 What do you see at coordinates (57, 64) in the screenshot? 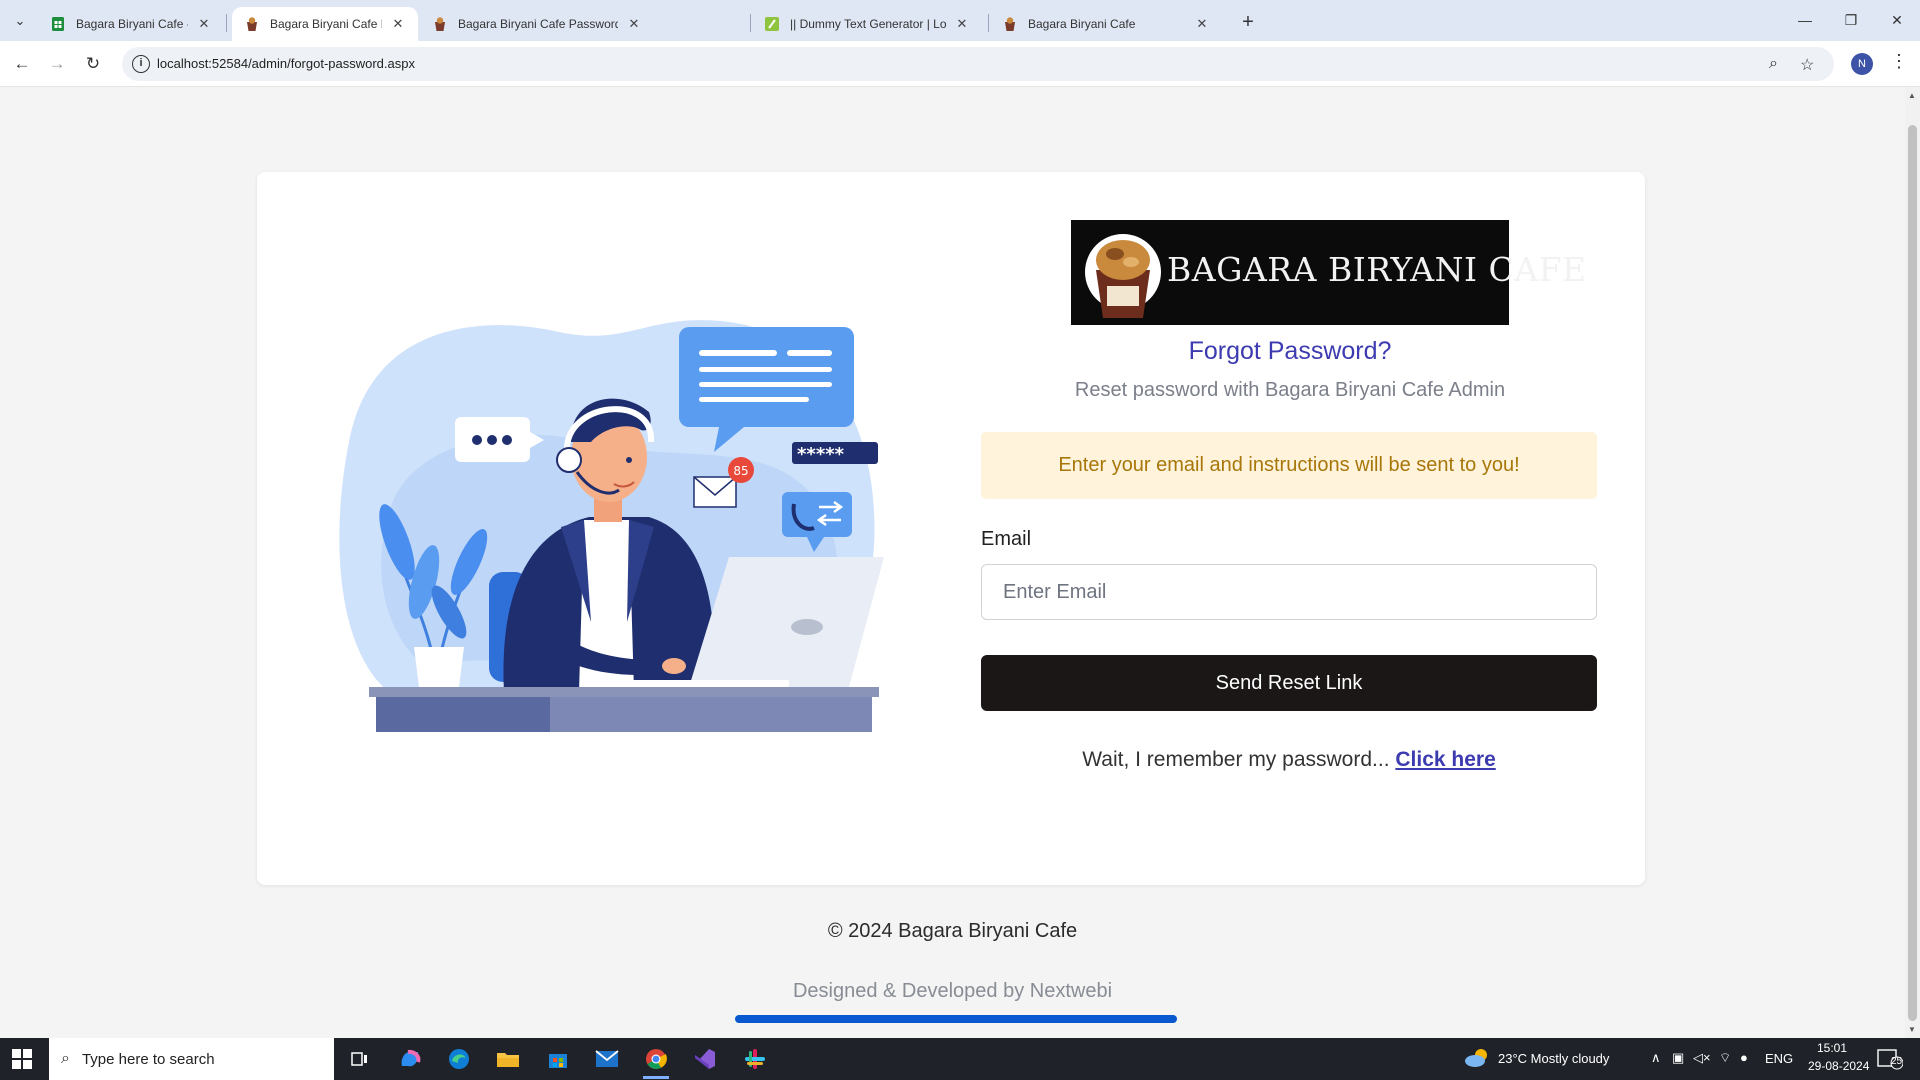
I see `forward-icon: →` at bounding box center [57, 64].